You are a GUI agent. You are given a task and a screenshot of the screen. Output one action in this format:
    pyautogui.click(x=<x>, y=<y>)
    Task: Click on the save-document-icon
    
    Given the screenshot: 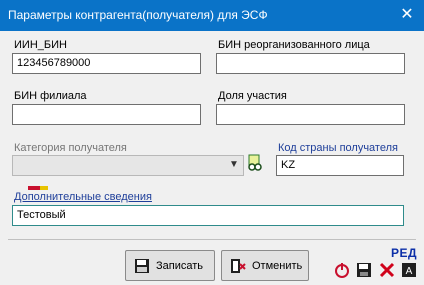 What is the action you would take?
    pyautogui.click(x=142, y=266)
    